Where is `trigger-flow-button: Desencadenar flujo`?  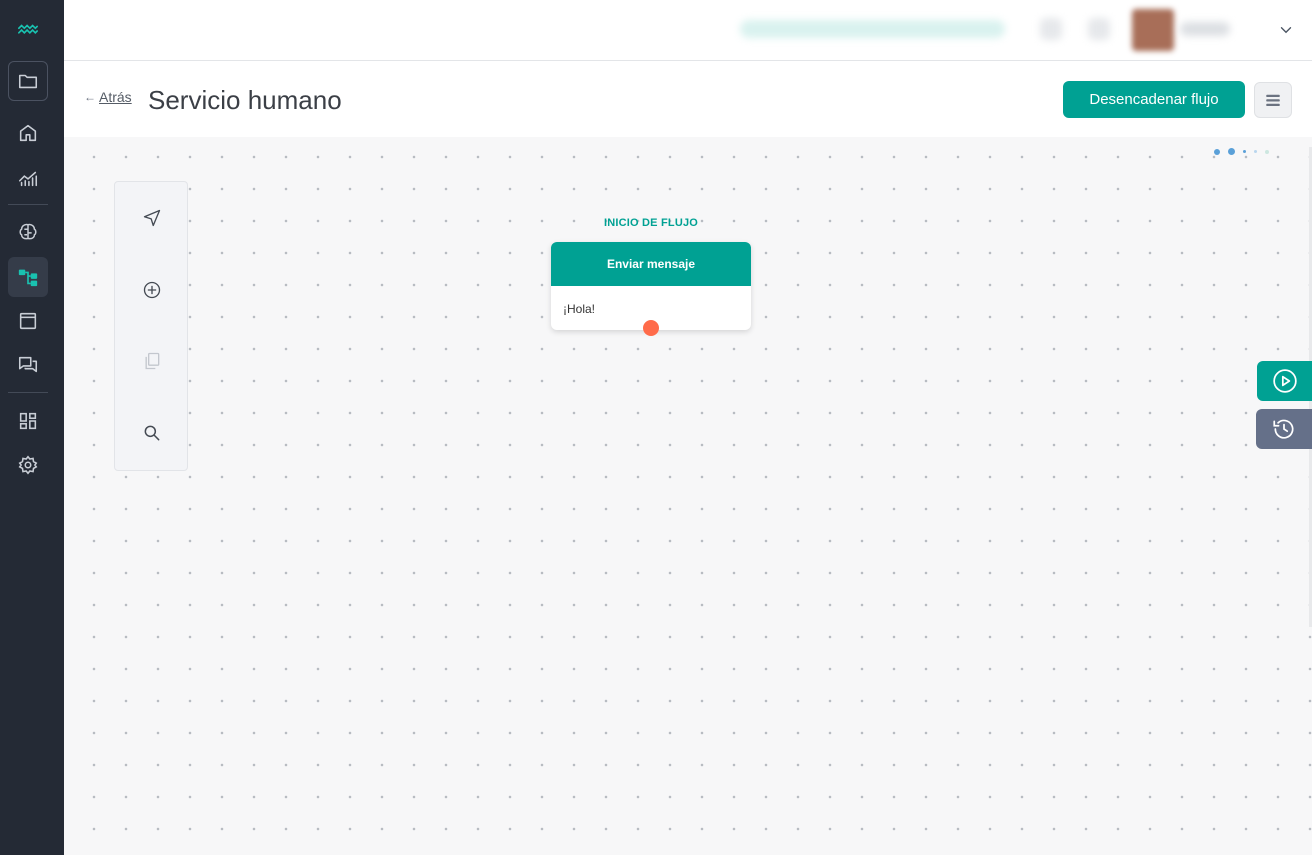
trigger-flow-button: Desencadenar flujo is located at coordinates (1154, 99).